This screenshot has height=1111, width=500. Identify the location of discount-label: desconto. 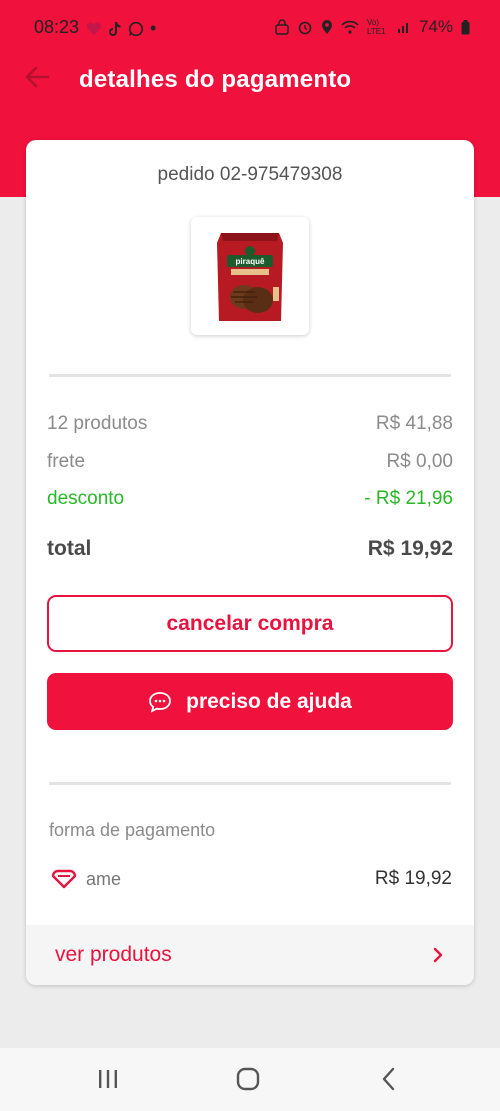
(86, 498).